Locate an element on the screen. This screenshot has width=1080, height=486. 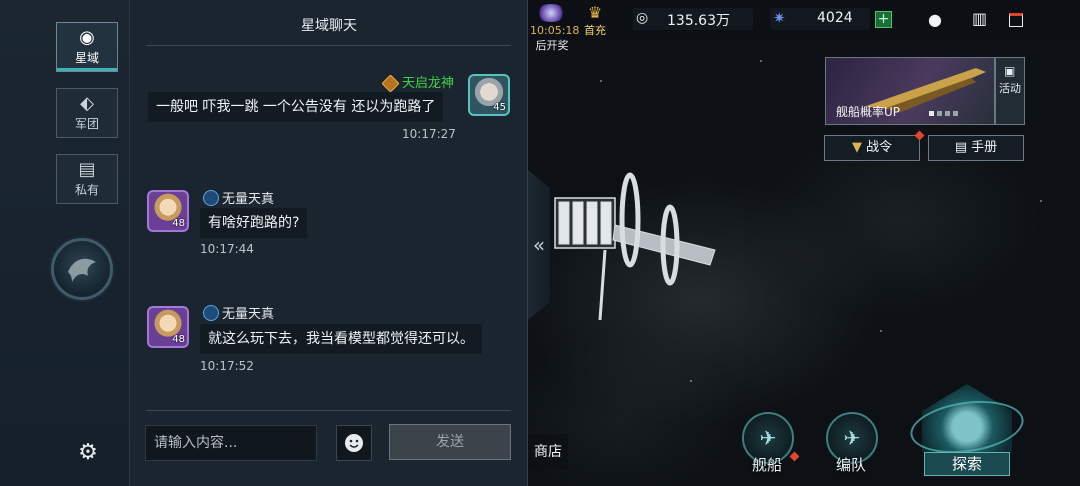
emoji-button is located at coordinates (354, 443).